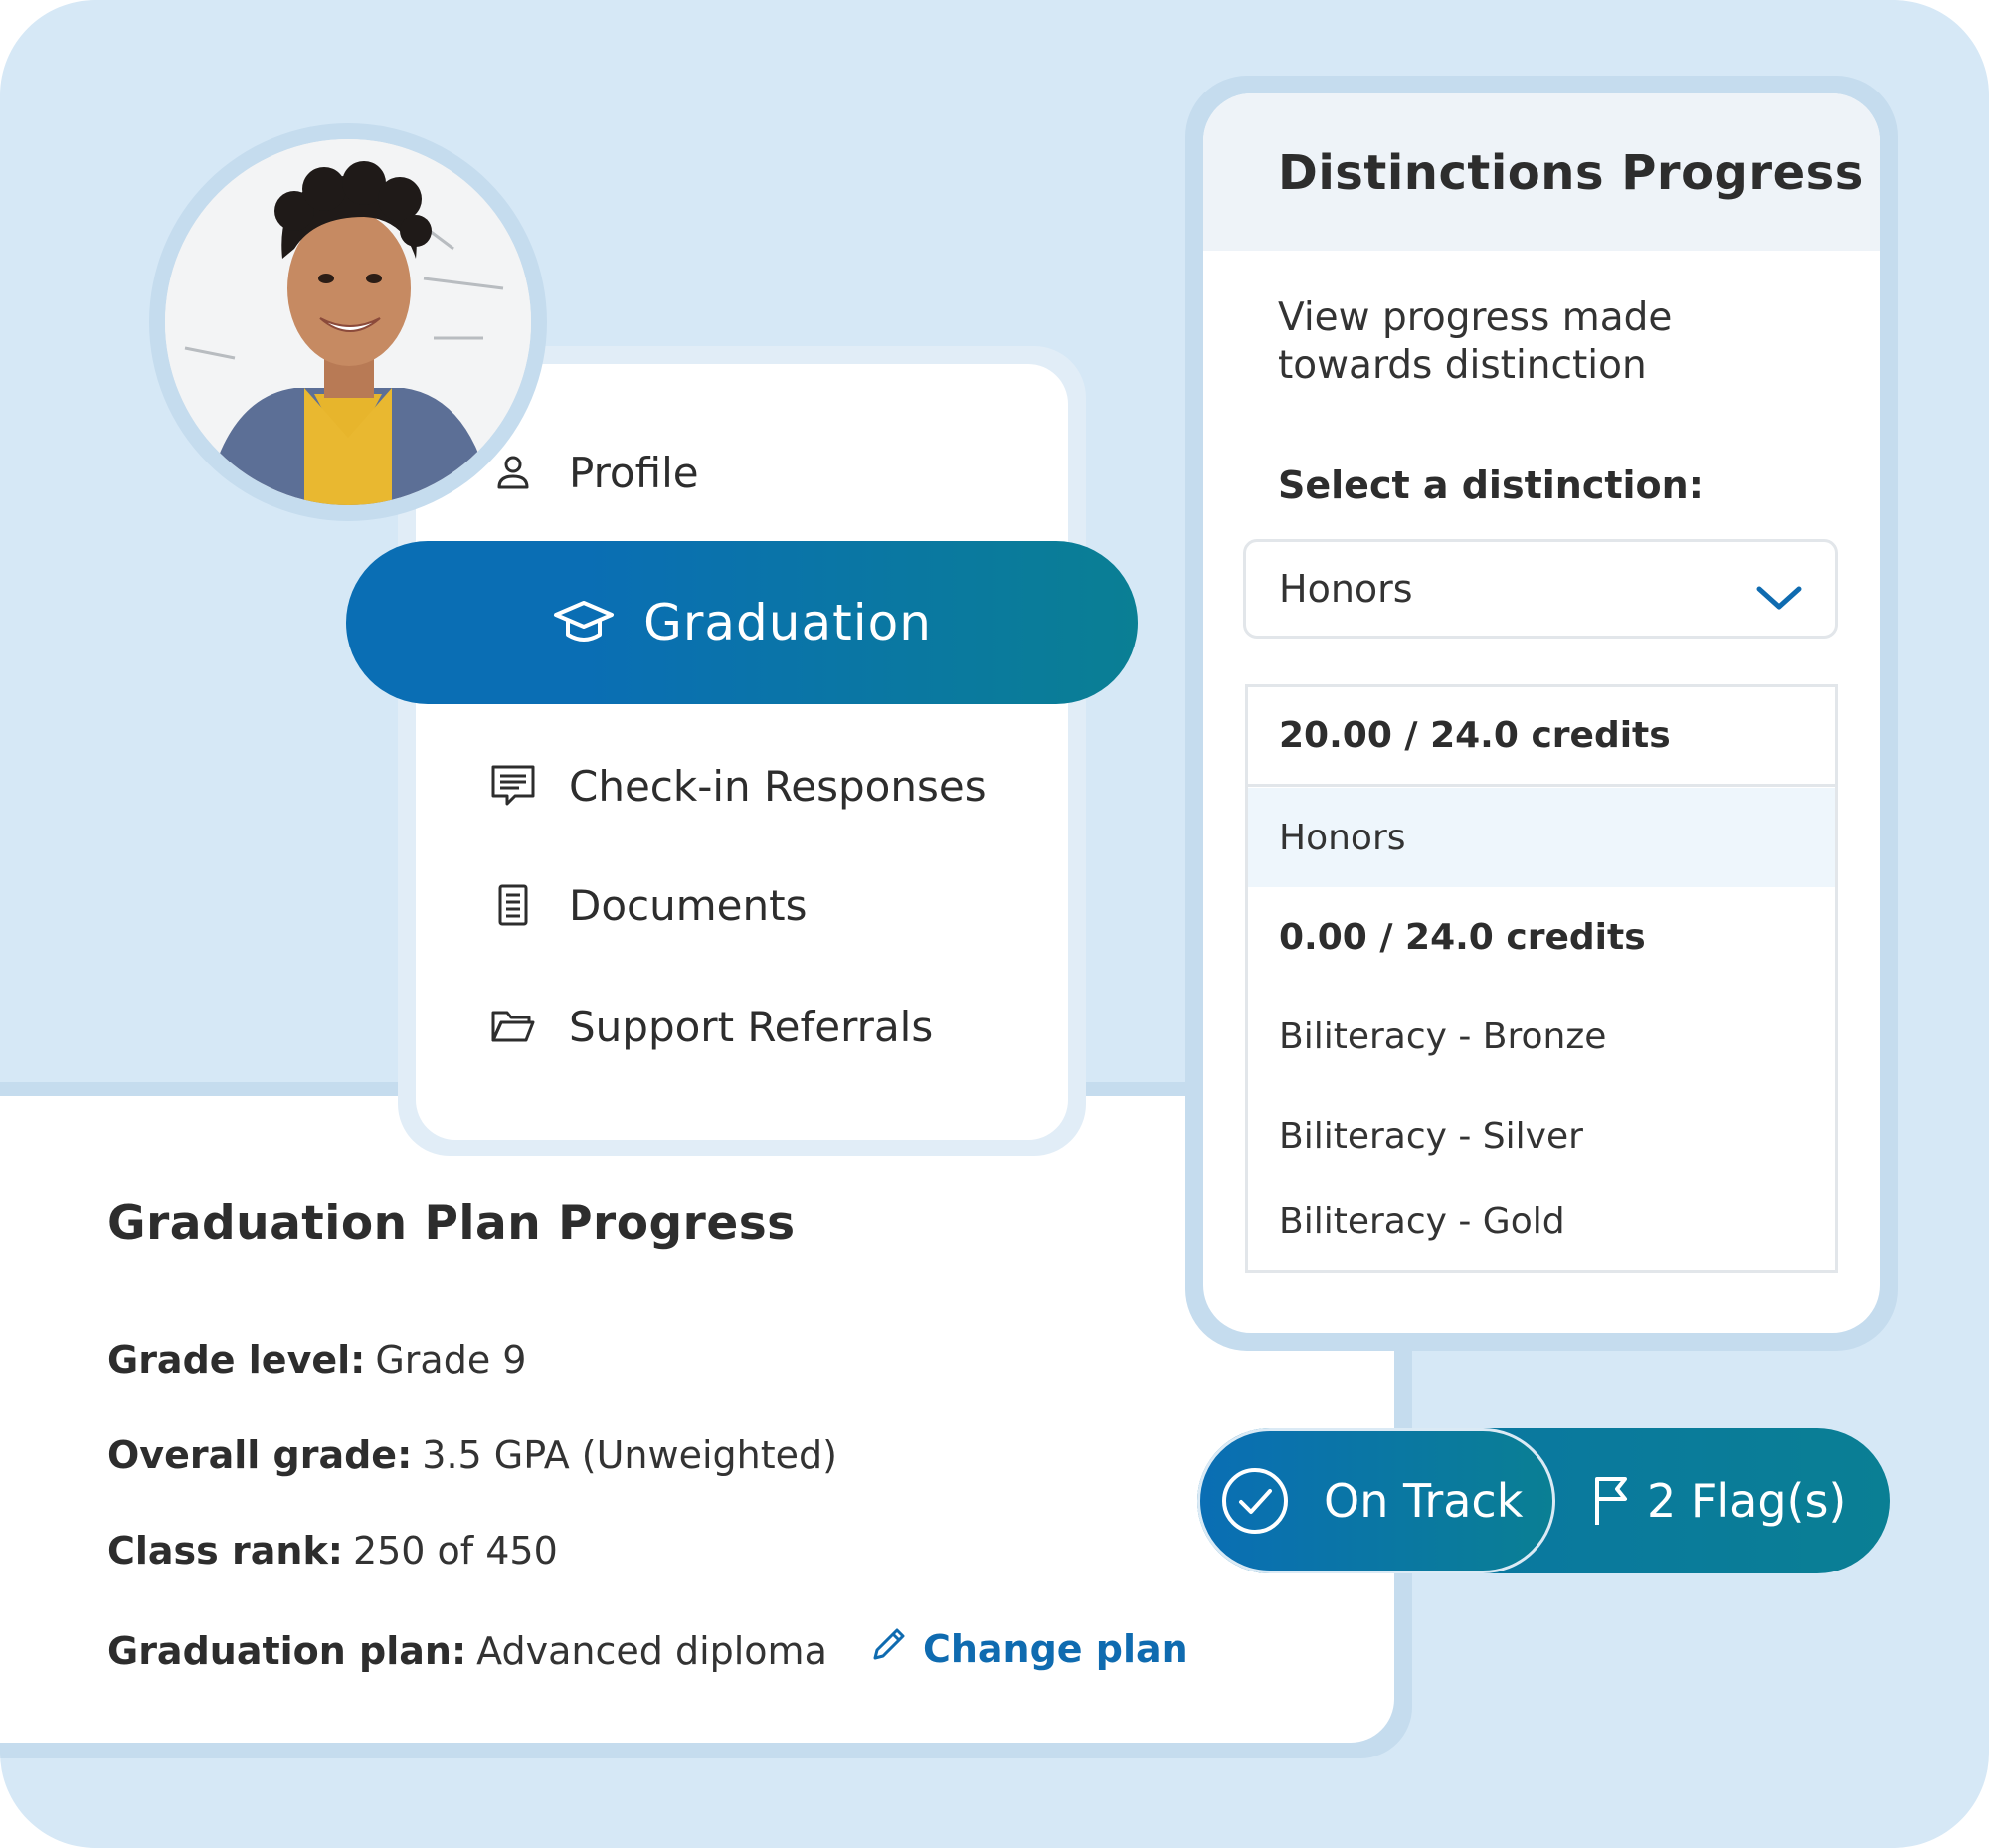 The height and width of the screenshot is (1848, 1989). I want to click on nav-item-label: Documents, so click(688, 905).